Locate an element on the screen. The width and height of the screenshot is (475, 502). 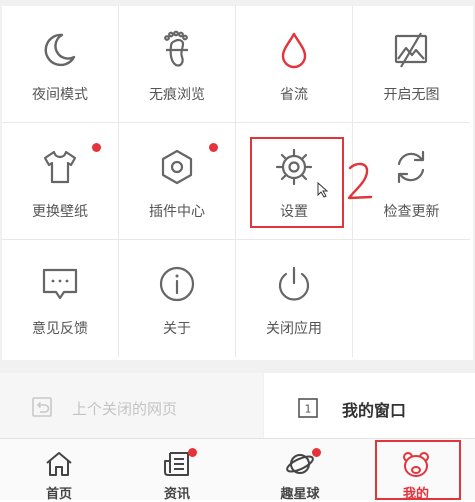
my-window-button: 1 我的窗口 is located at coordinates (369, 405).